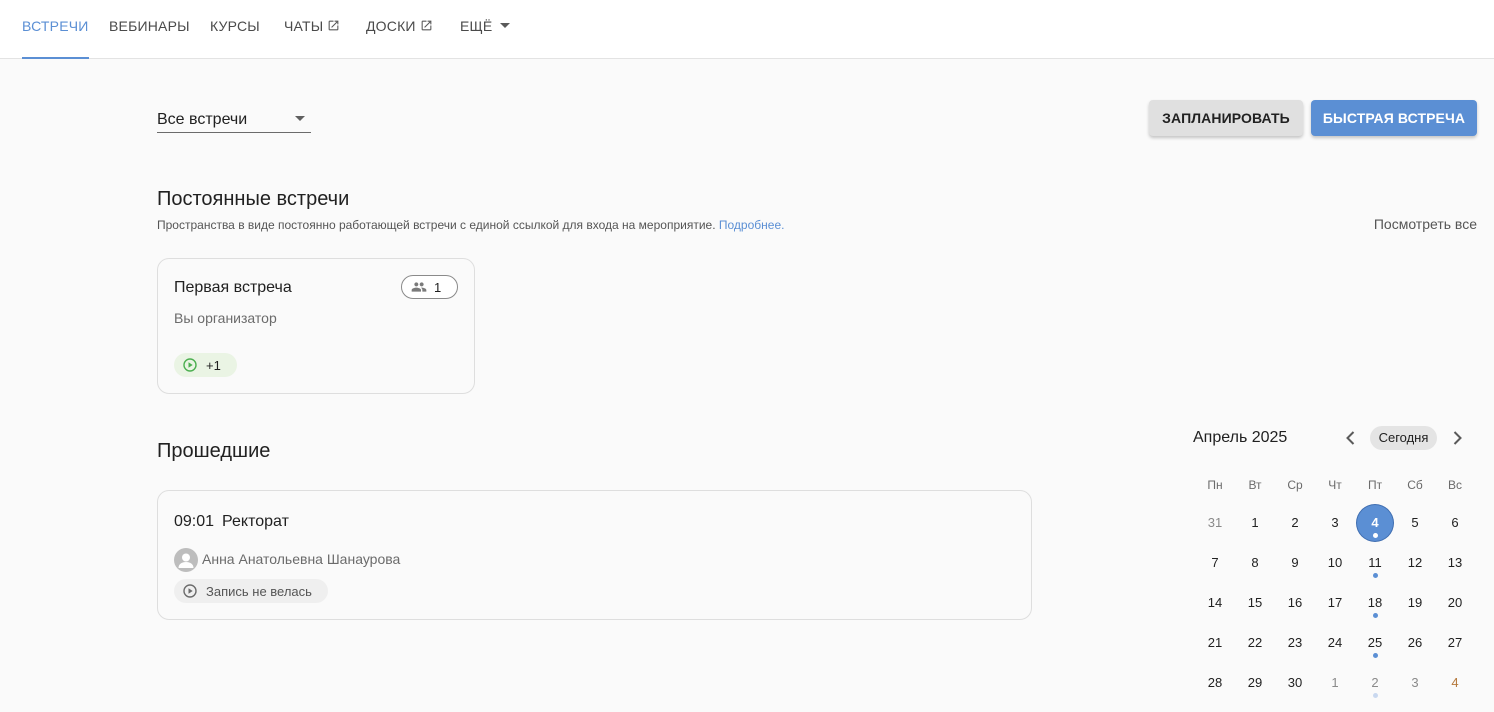 The width and height of the screenshot is (1494, 712). I want to click on person-icon, so click(186, 560).